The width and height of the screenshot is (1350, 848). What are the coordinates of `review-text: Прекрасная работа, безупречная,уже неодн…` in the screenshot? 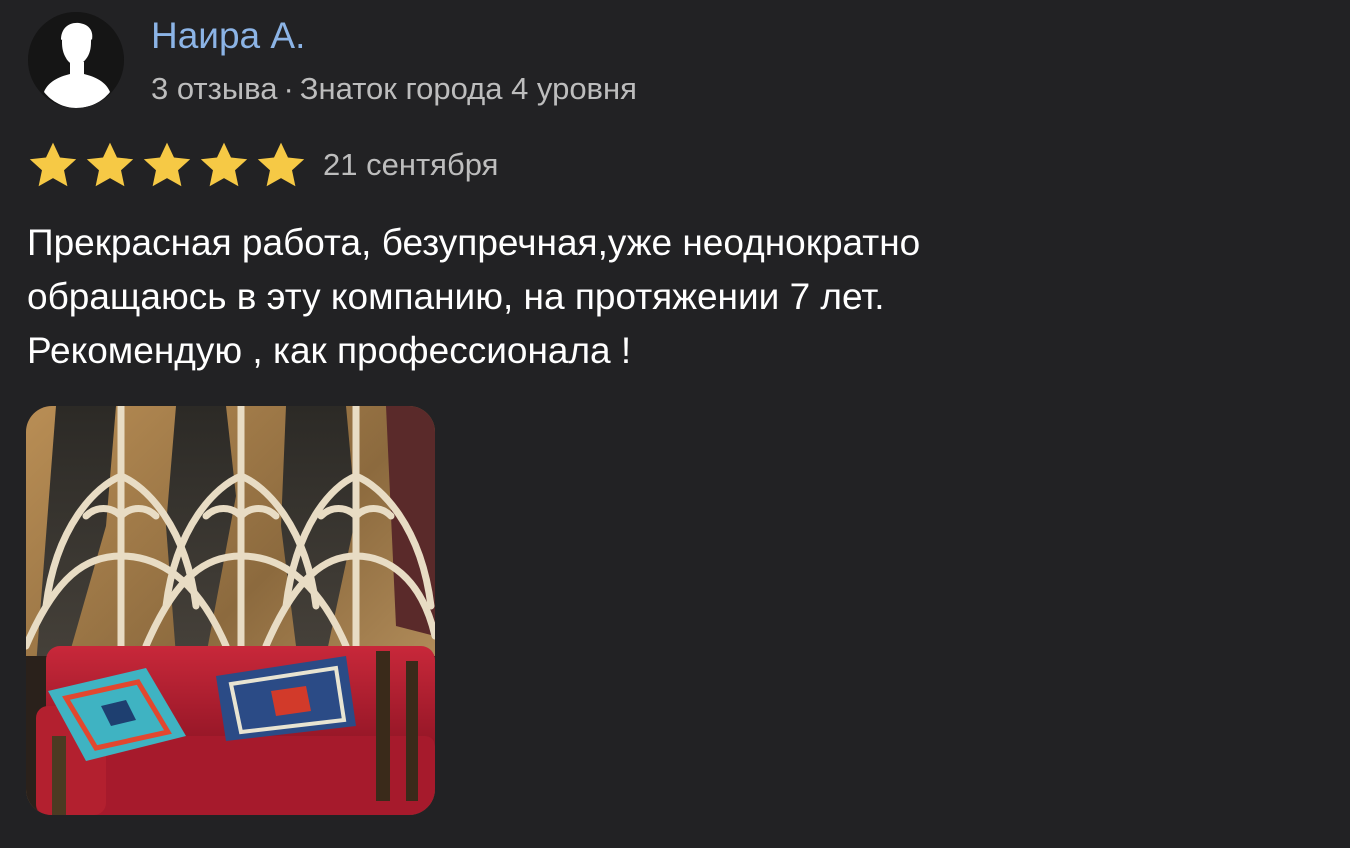 It's located at (474, 296).